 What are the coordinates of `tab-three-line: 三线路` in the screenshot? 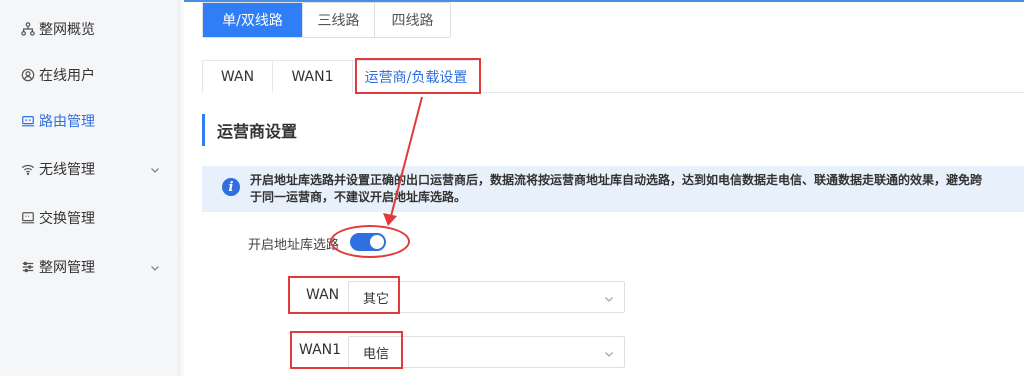 It's located at (339, 20).